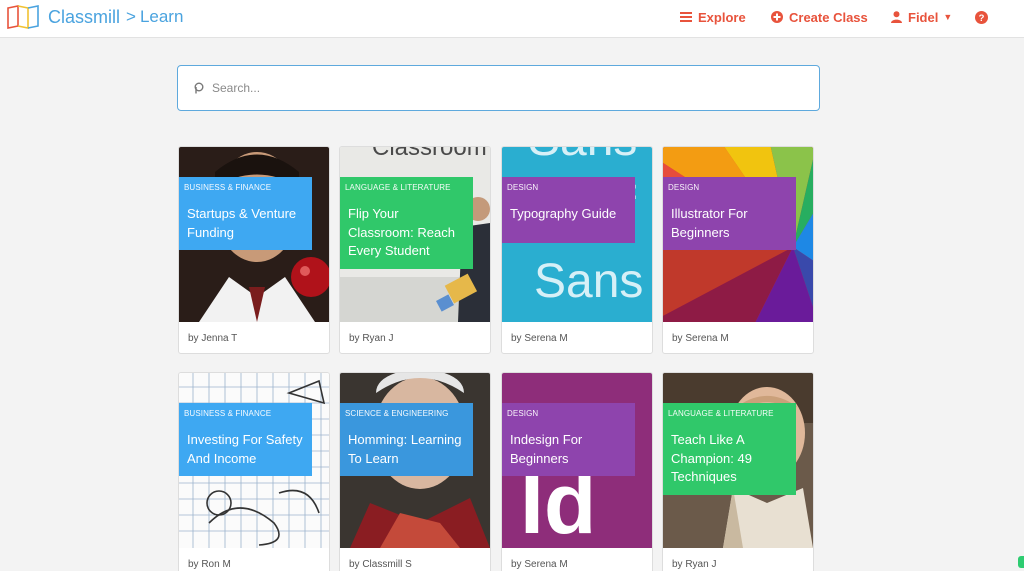 The height and width of the screenshot is (571, 1024). I want to click on user-name: Fidel, so click(923, 17).